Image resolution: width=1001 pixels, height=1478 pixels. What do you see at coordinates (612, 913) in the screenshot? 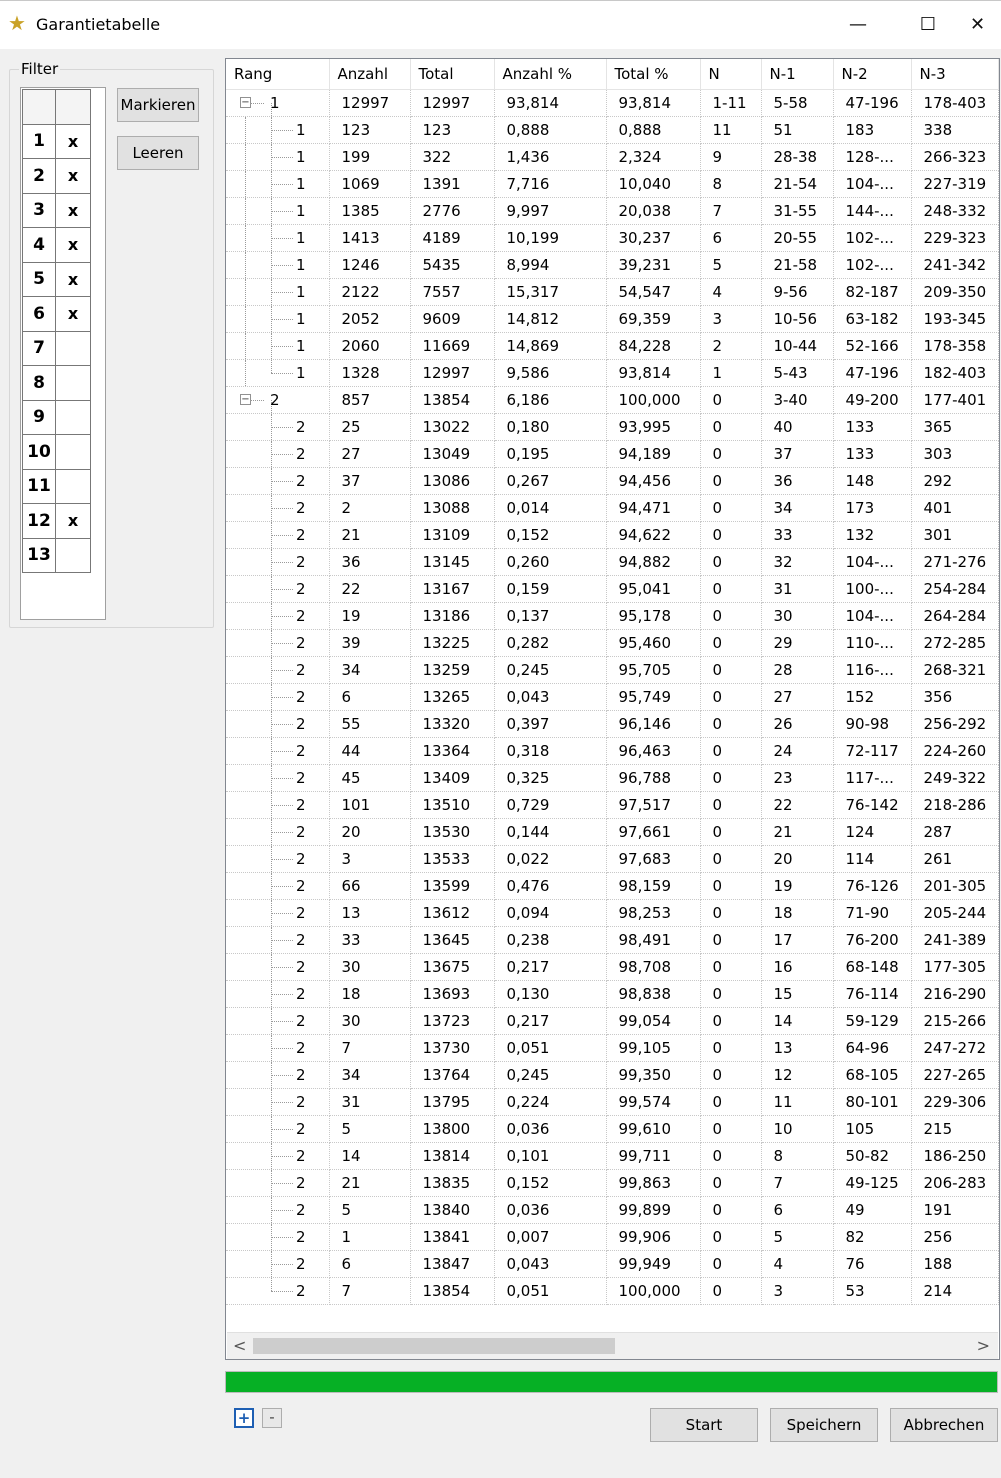
I see `table-row: 2 13 13612 0,094 98,253 0 18 71-90 205-244` at bounding box center [612, 913].